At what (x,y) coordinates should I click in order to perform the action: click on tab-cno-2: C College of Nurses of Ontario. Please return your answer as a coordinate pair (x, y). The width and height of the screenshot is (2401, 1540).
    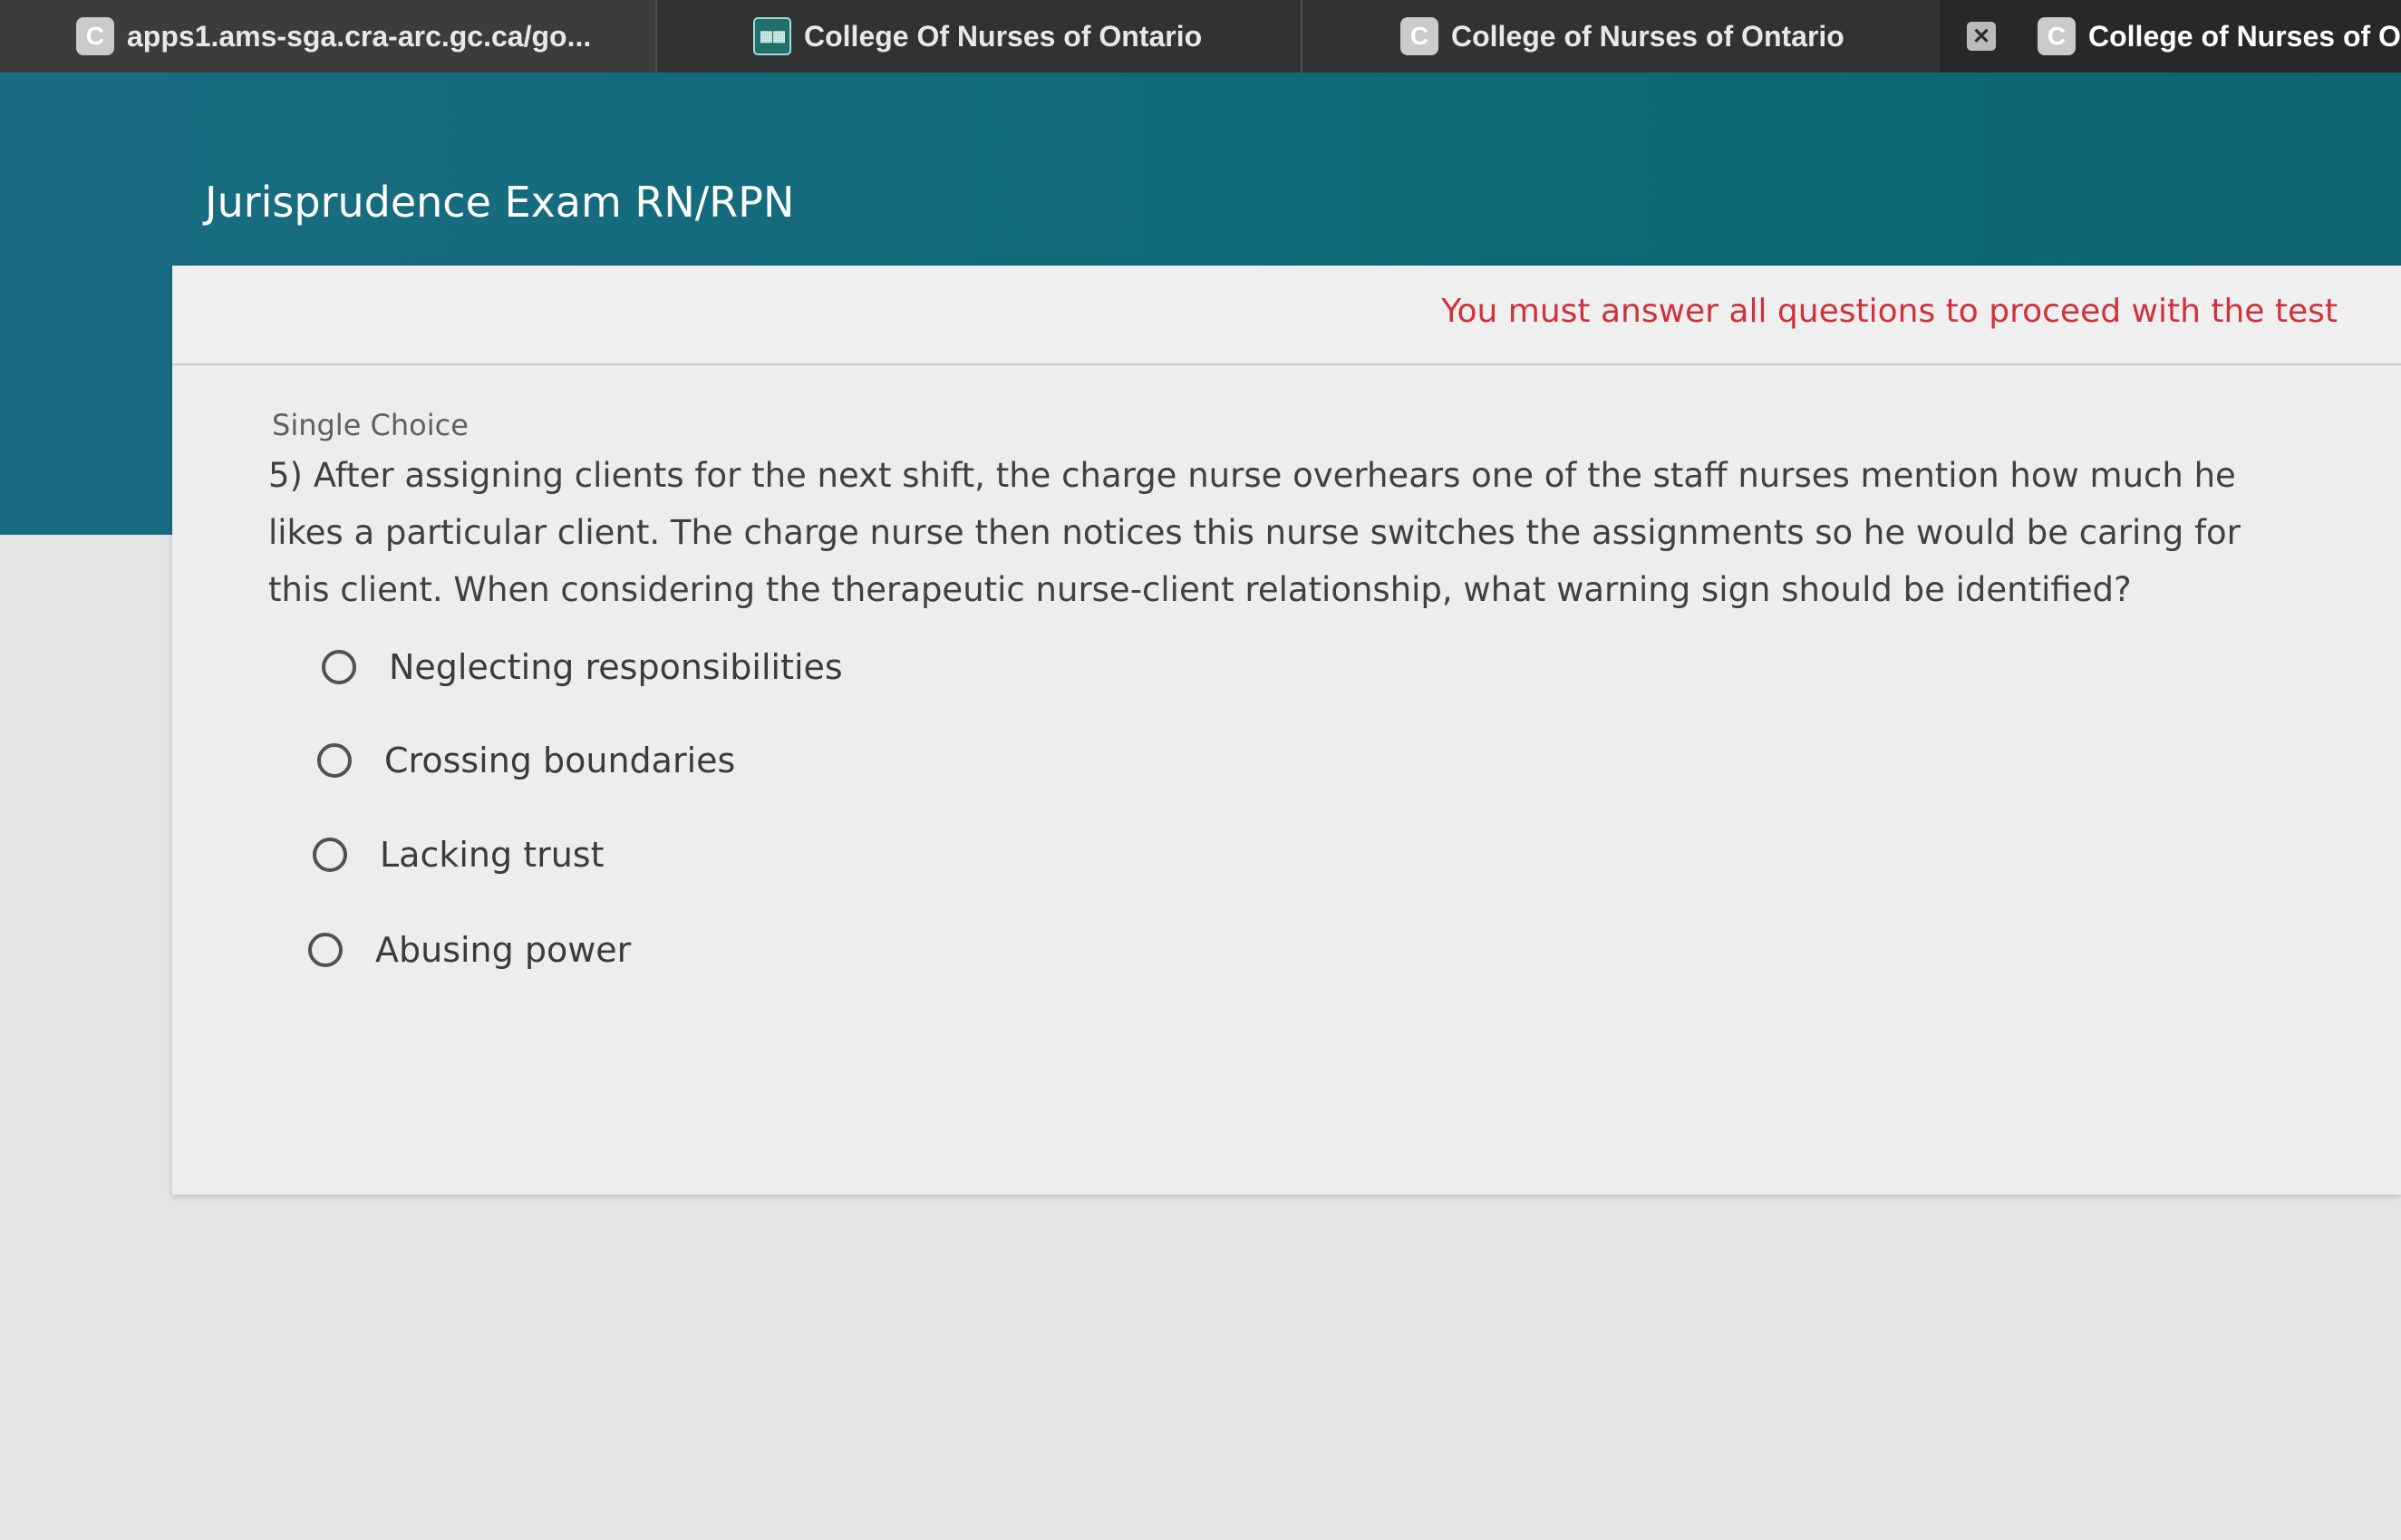
    Looking at the image, I should click on (1621, 36).